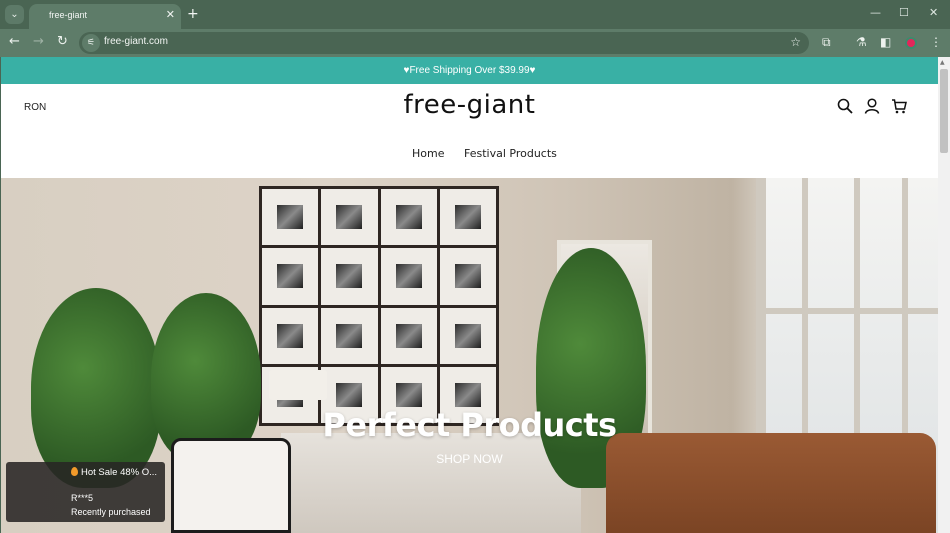 The height and width of the screenshot is (533, 950). What do you see at coordinates (942, 62) in the screenshot?
I see `scroll-up-arrow-icon: ▲` at bounding box center [942, 62].